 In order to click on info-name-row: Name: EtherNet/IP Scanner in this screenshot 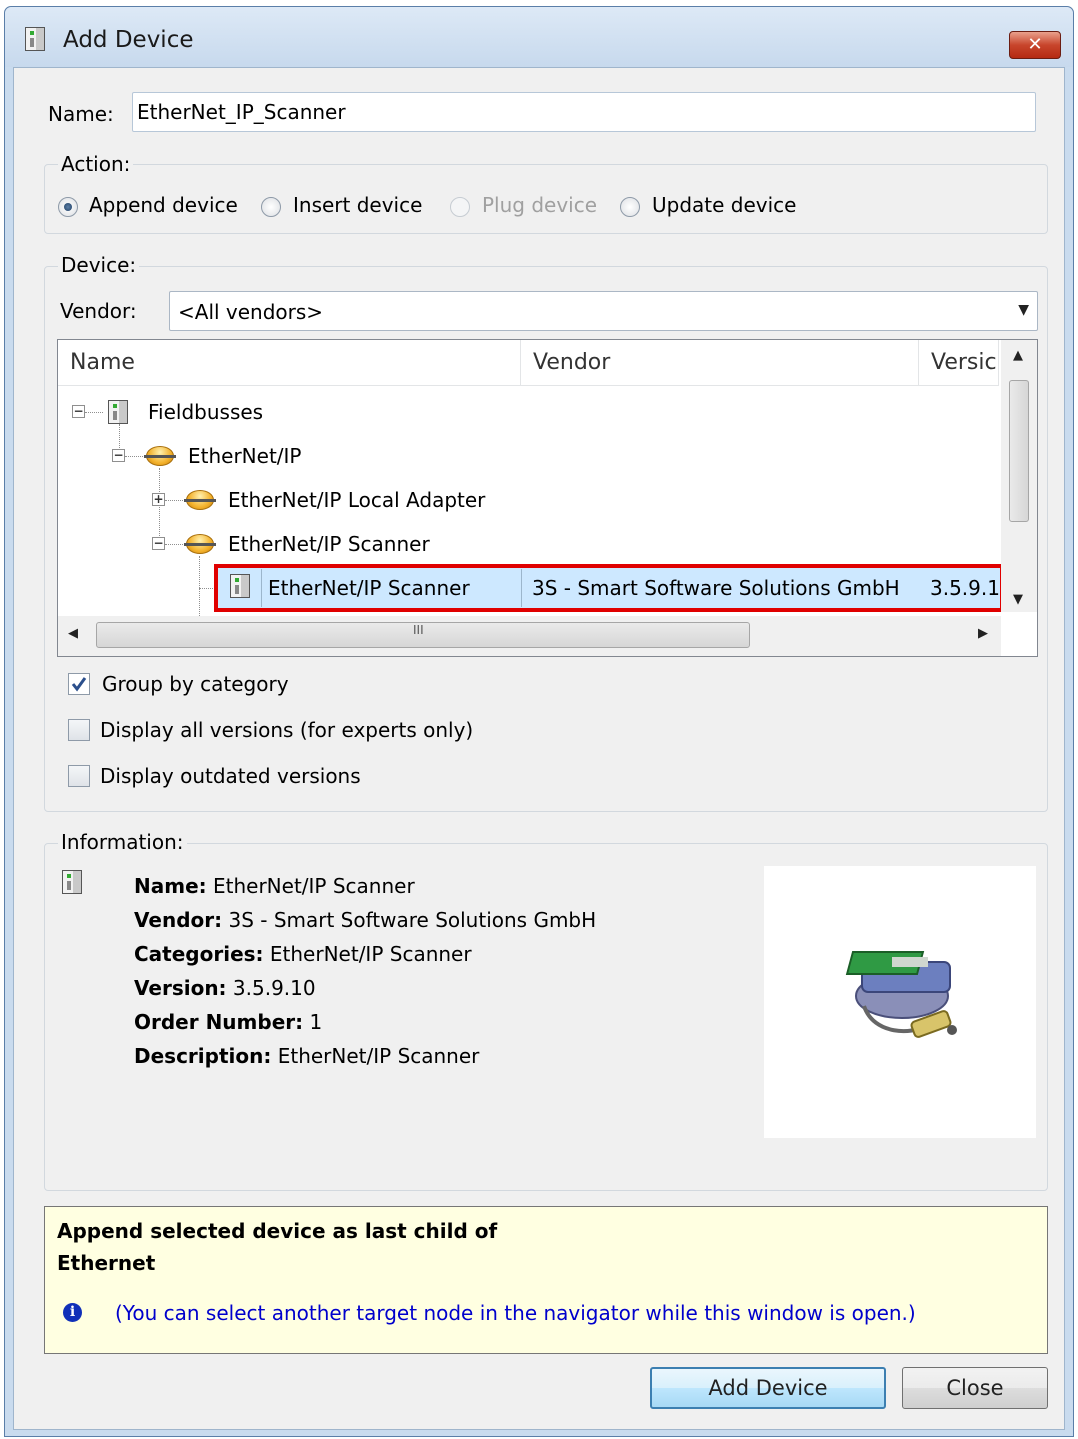, I will do `click(274, 886)`.